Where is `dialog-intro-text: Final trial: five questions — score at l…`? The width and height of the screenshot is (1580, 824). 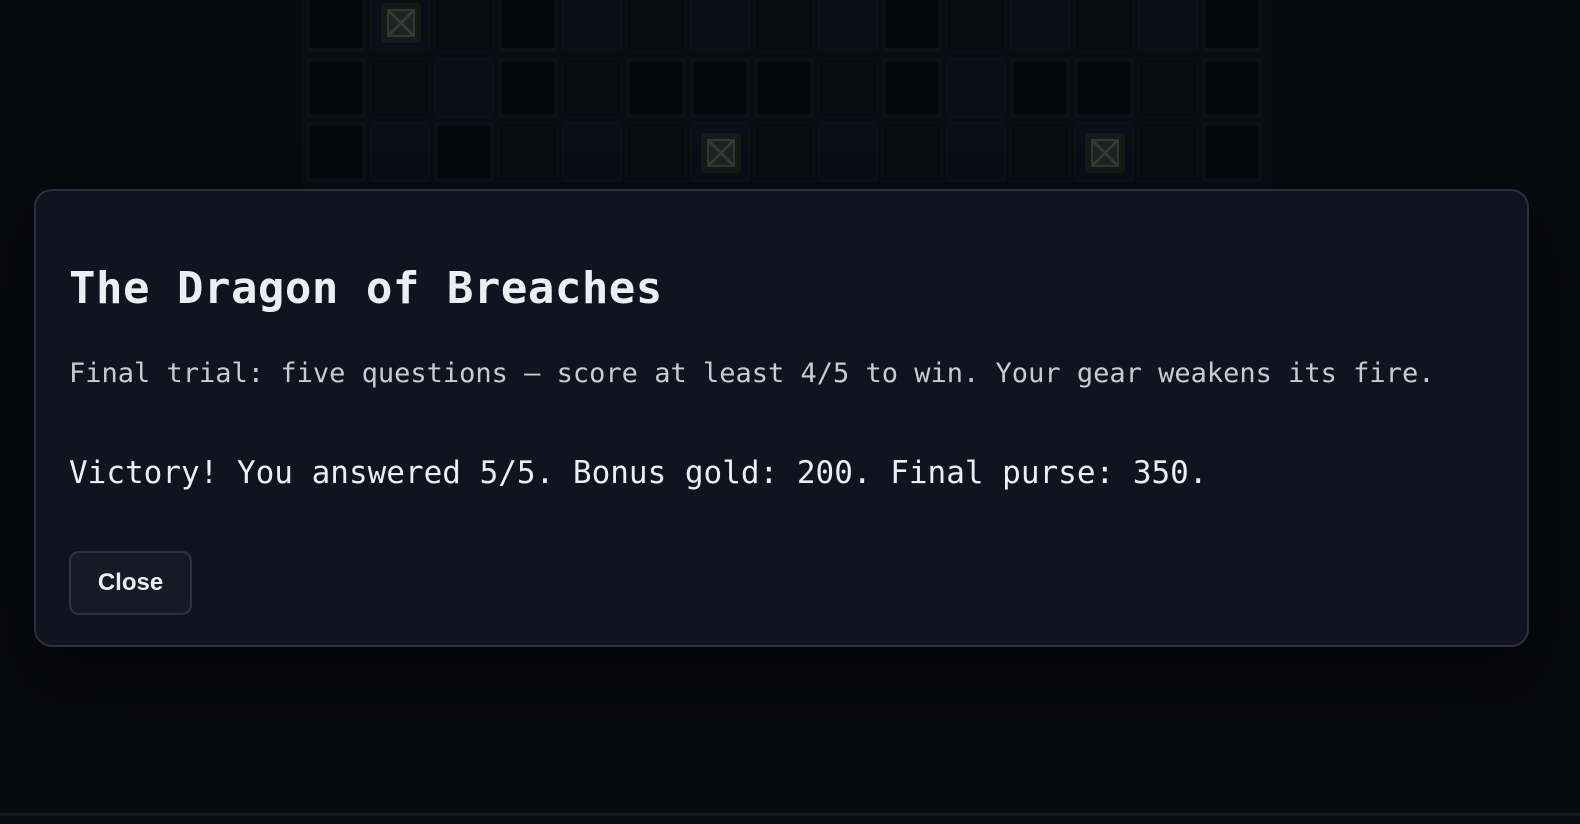 dialog-intro-text: Final trial: five questions — score at l… is located at coordinates (752, 373).